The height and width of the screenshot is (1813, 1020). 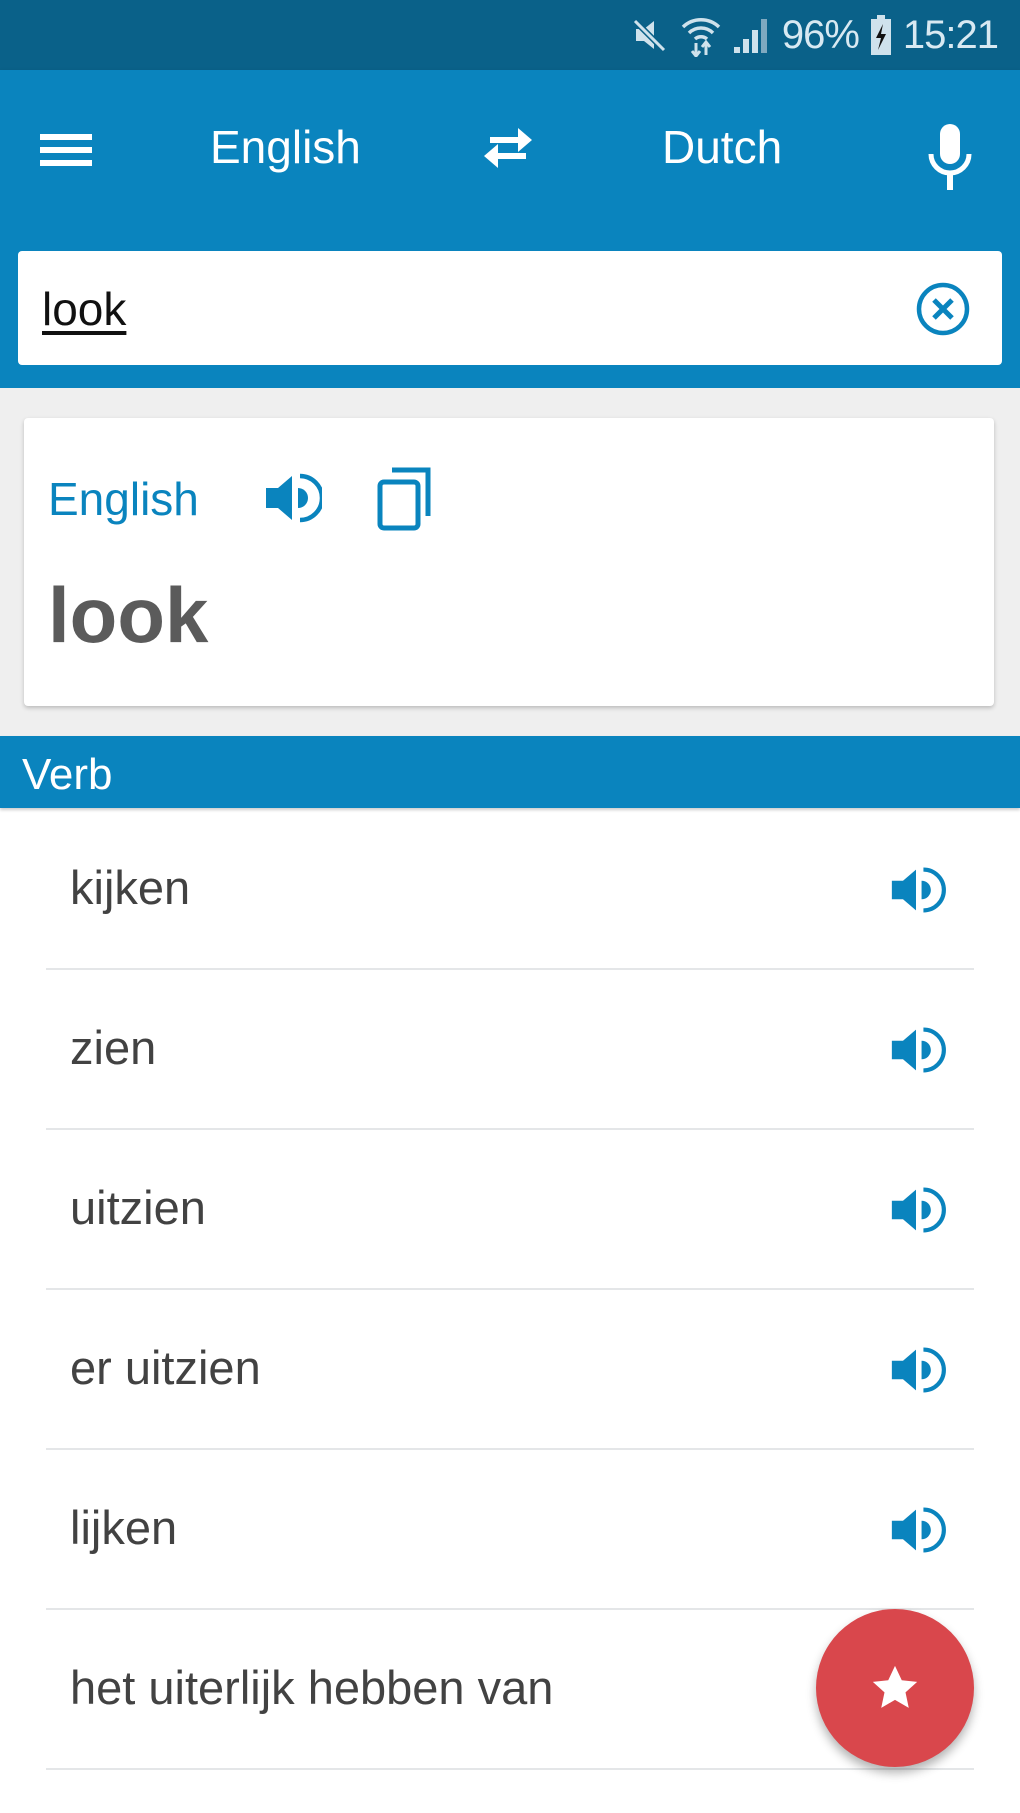 I want to click on translation-row: er uitzien, so click(x=510, y=1370).